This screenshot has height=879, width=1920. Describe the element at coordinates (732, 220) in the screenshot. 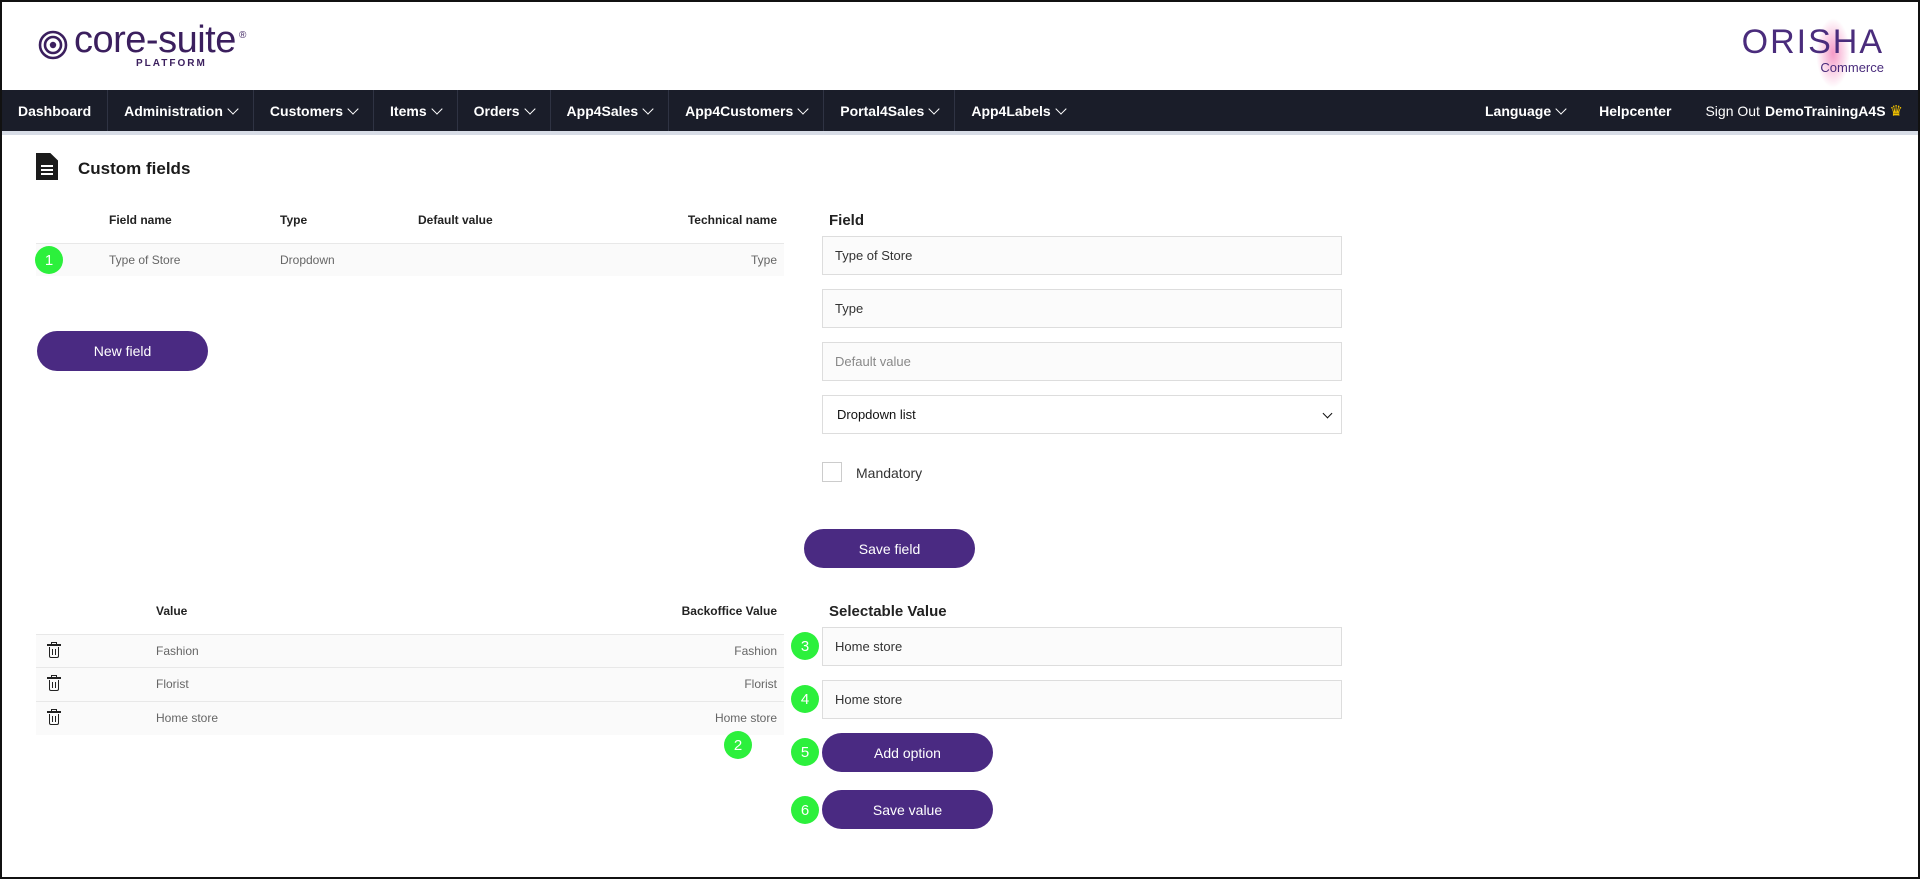

I see `header-technical-name: Technical name` at that location.